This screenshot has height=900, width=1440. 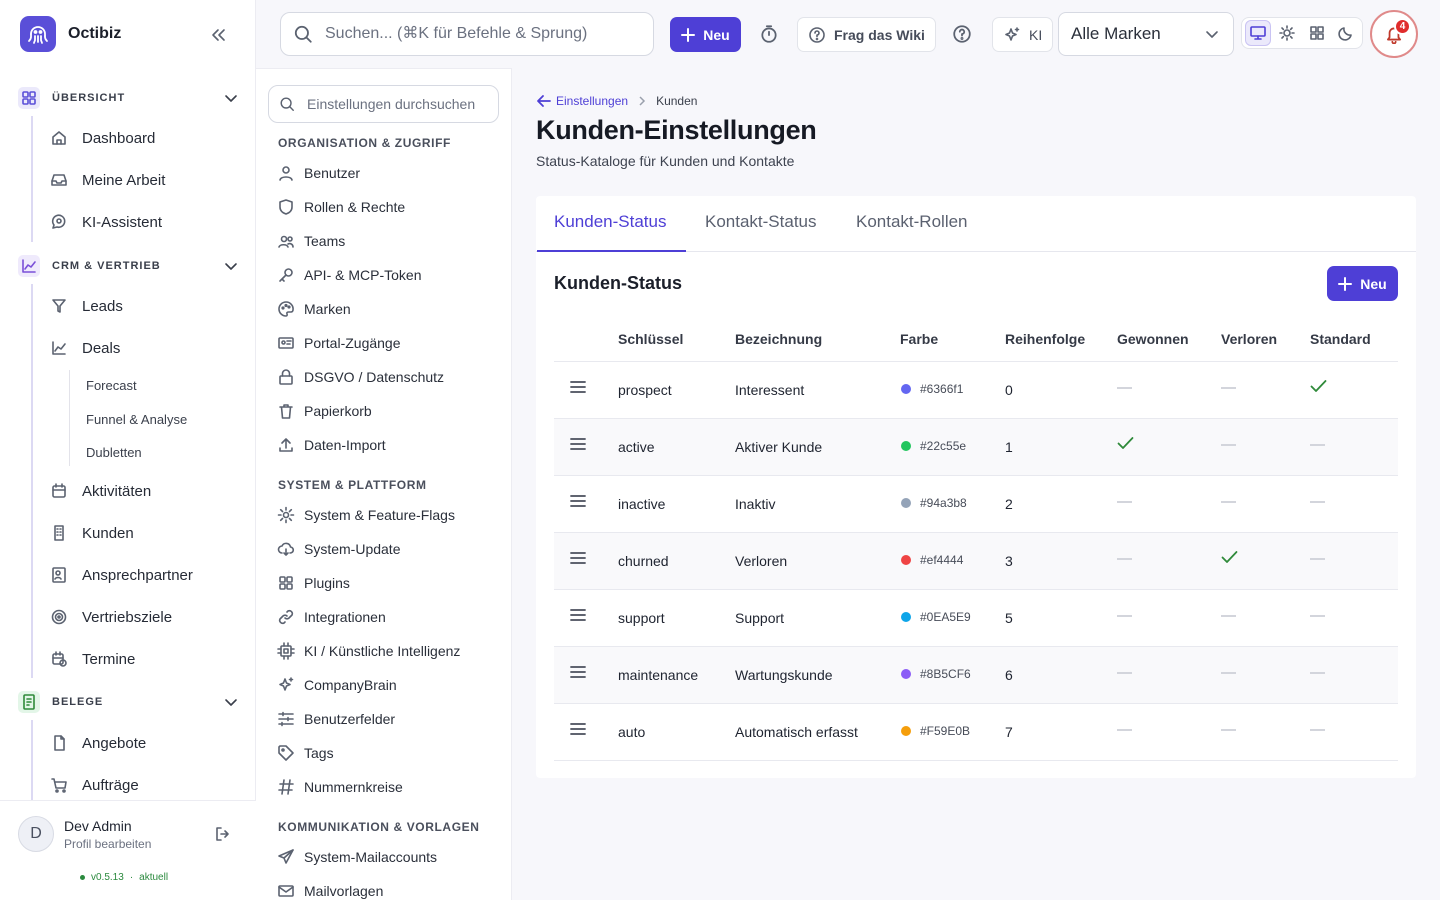 I want to click on settings-item-feature-flags: System & Feature-Flags, so click(x=391, y=515).